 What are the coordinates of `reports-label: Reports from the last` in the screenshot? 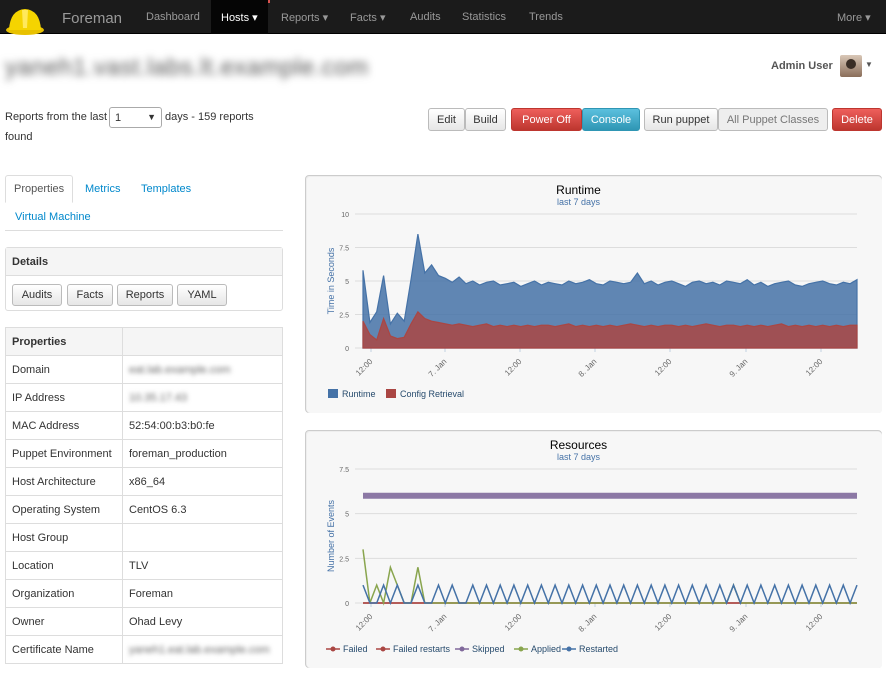 It's located at (56, 117).